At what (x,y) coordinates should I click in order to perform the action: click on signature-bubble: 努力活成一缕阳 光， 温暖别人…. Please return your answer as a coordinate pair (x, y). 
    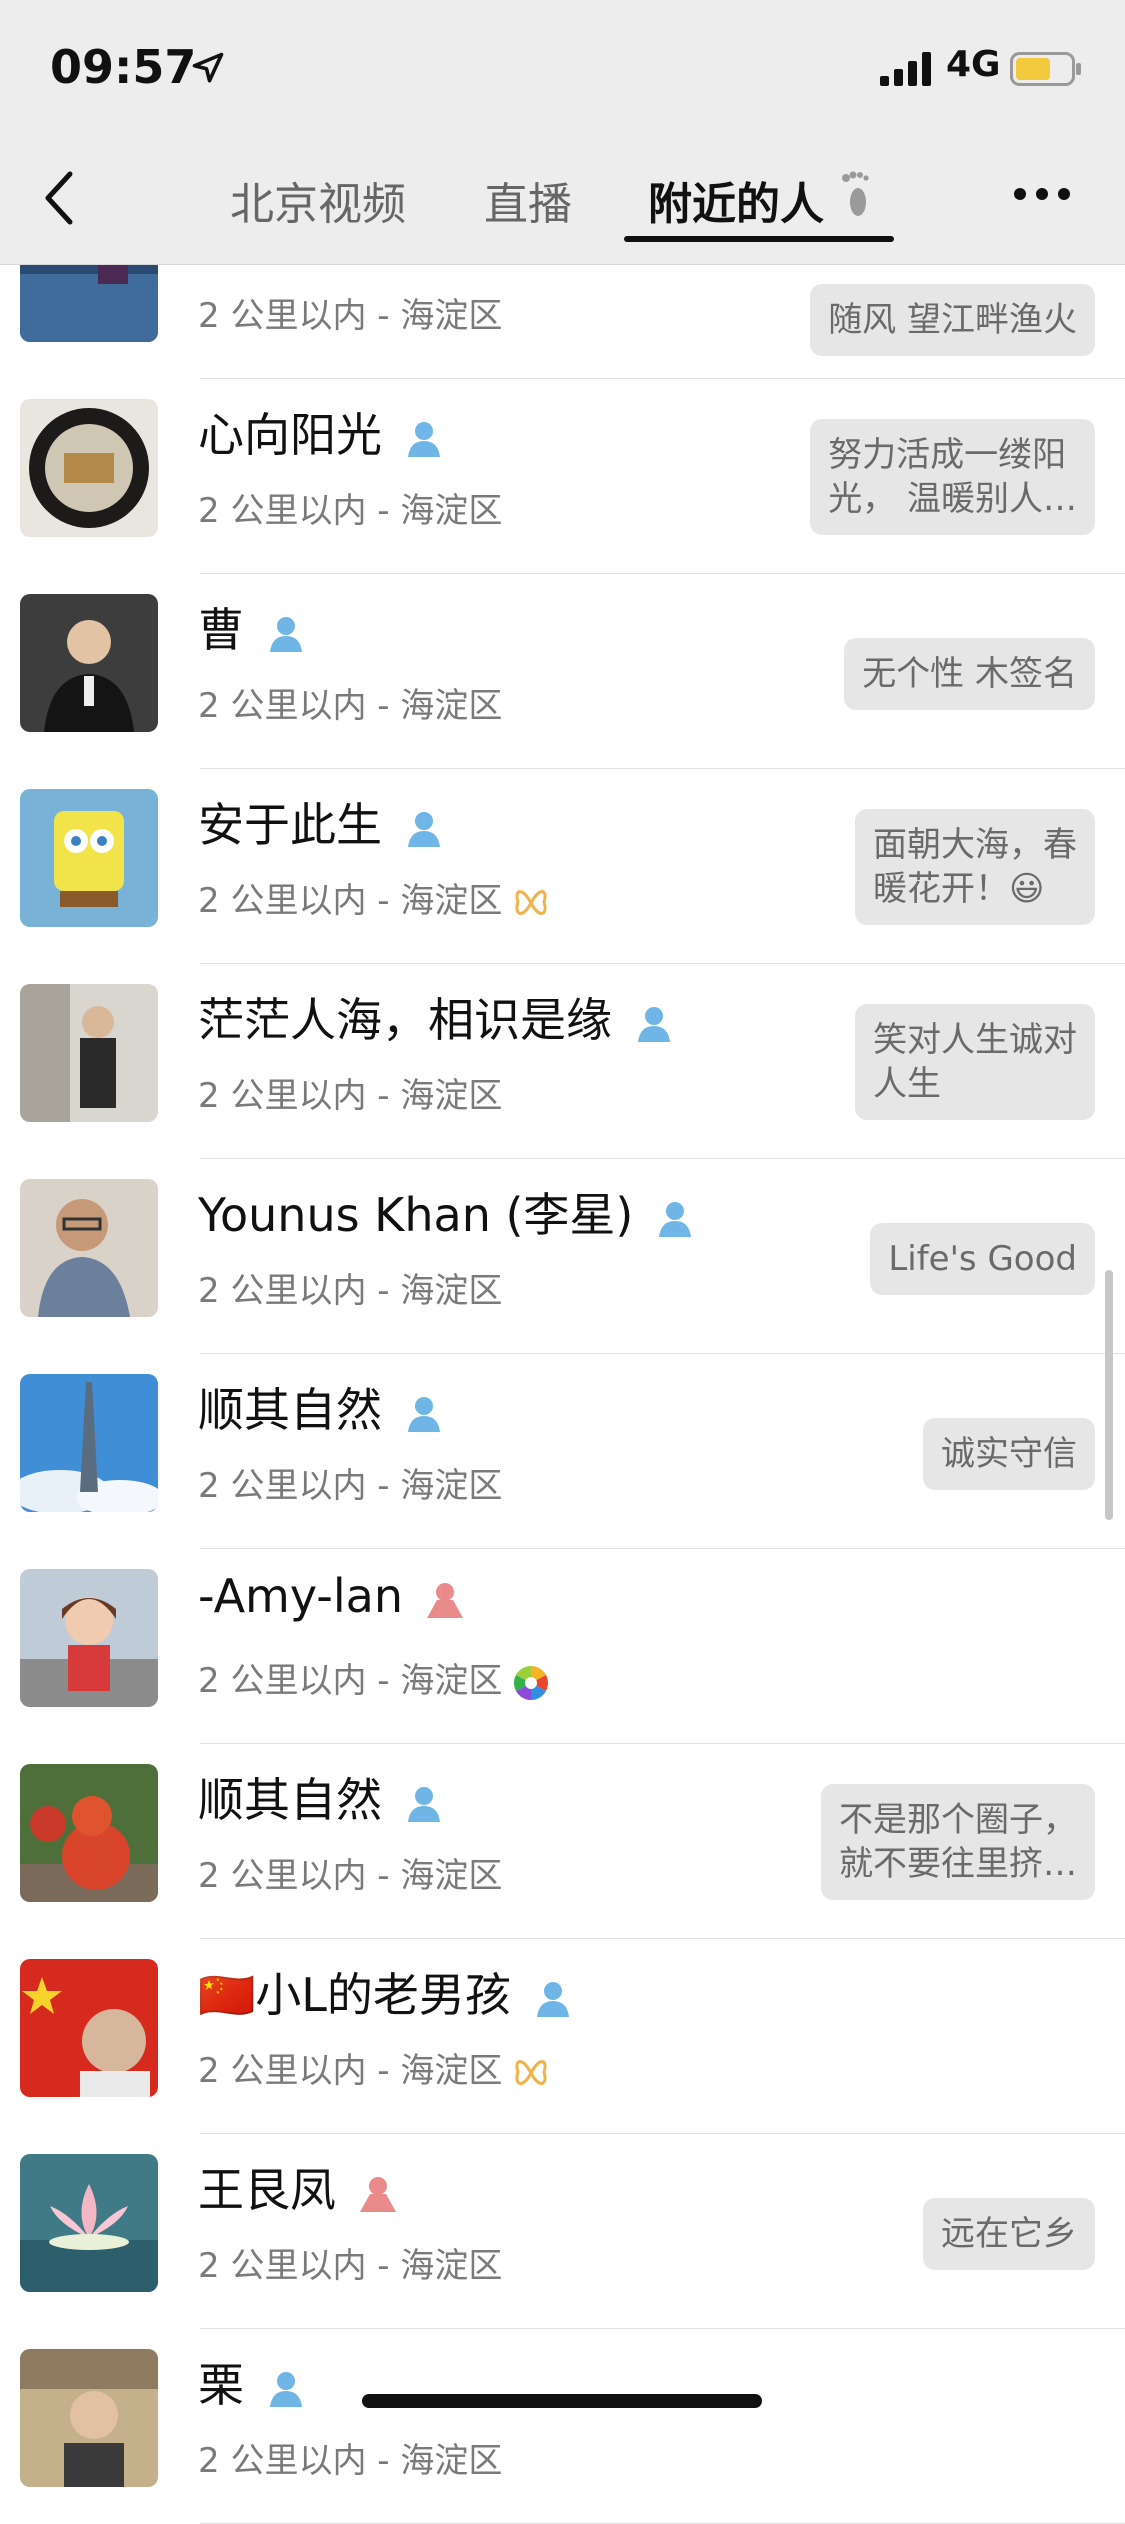
    Looking at the image, I should click on (952, 477).